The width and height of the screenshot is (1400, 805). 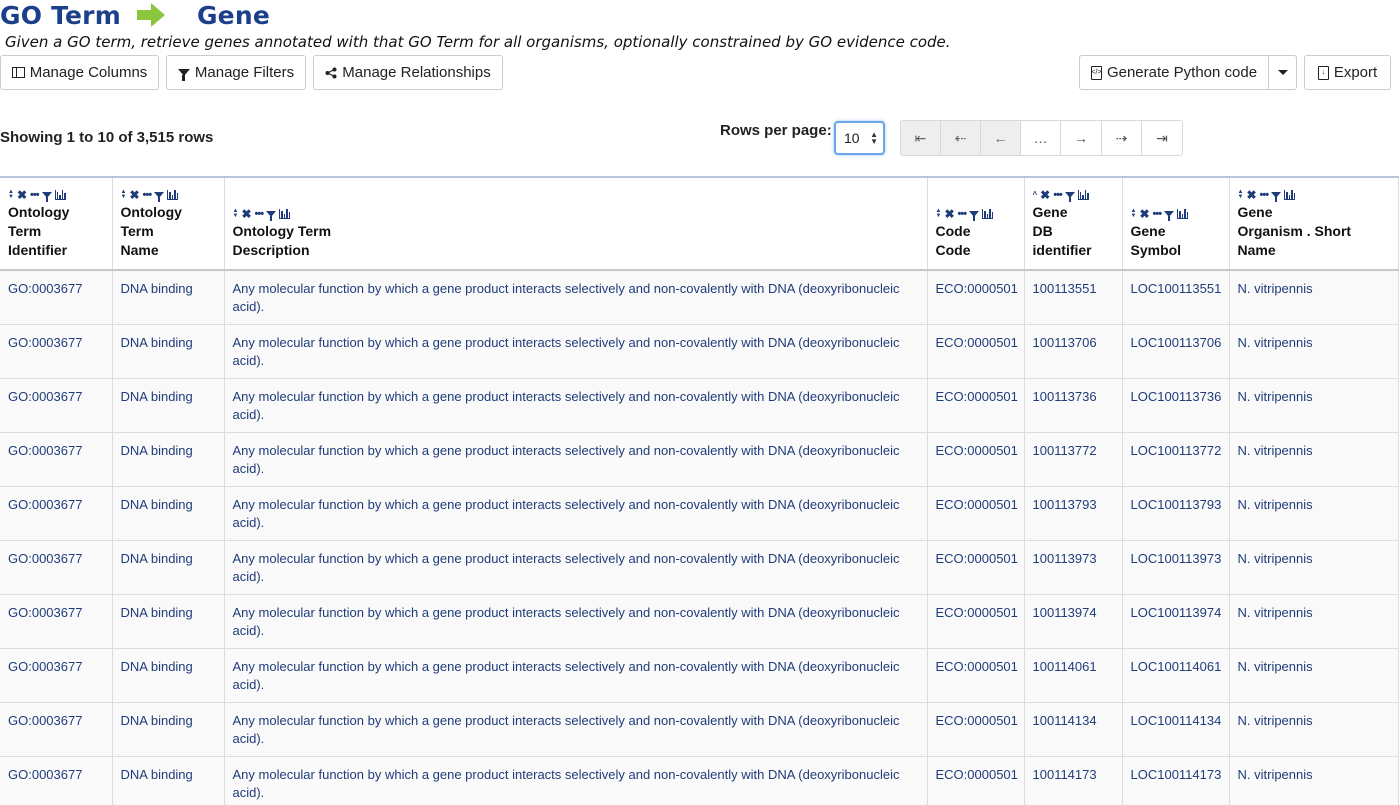 What do you see at coordinates (1176, 459) in the screenshot?
I see `table-cell: LOC100113772` at bounding box center [1176, 459].